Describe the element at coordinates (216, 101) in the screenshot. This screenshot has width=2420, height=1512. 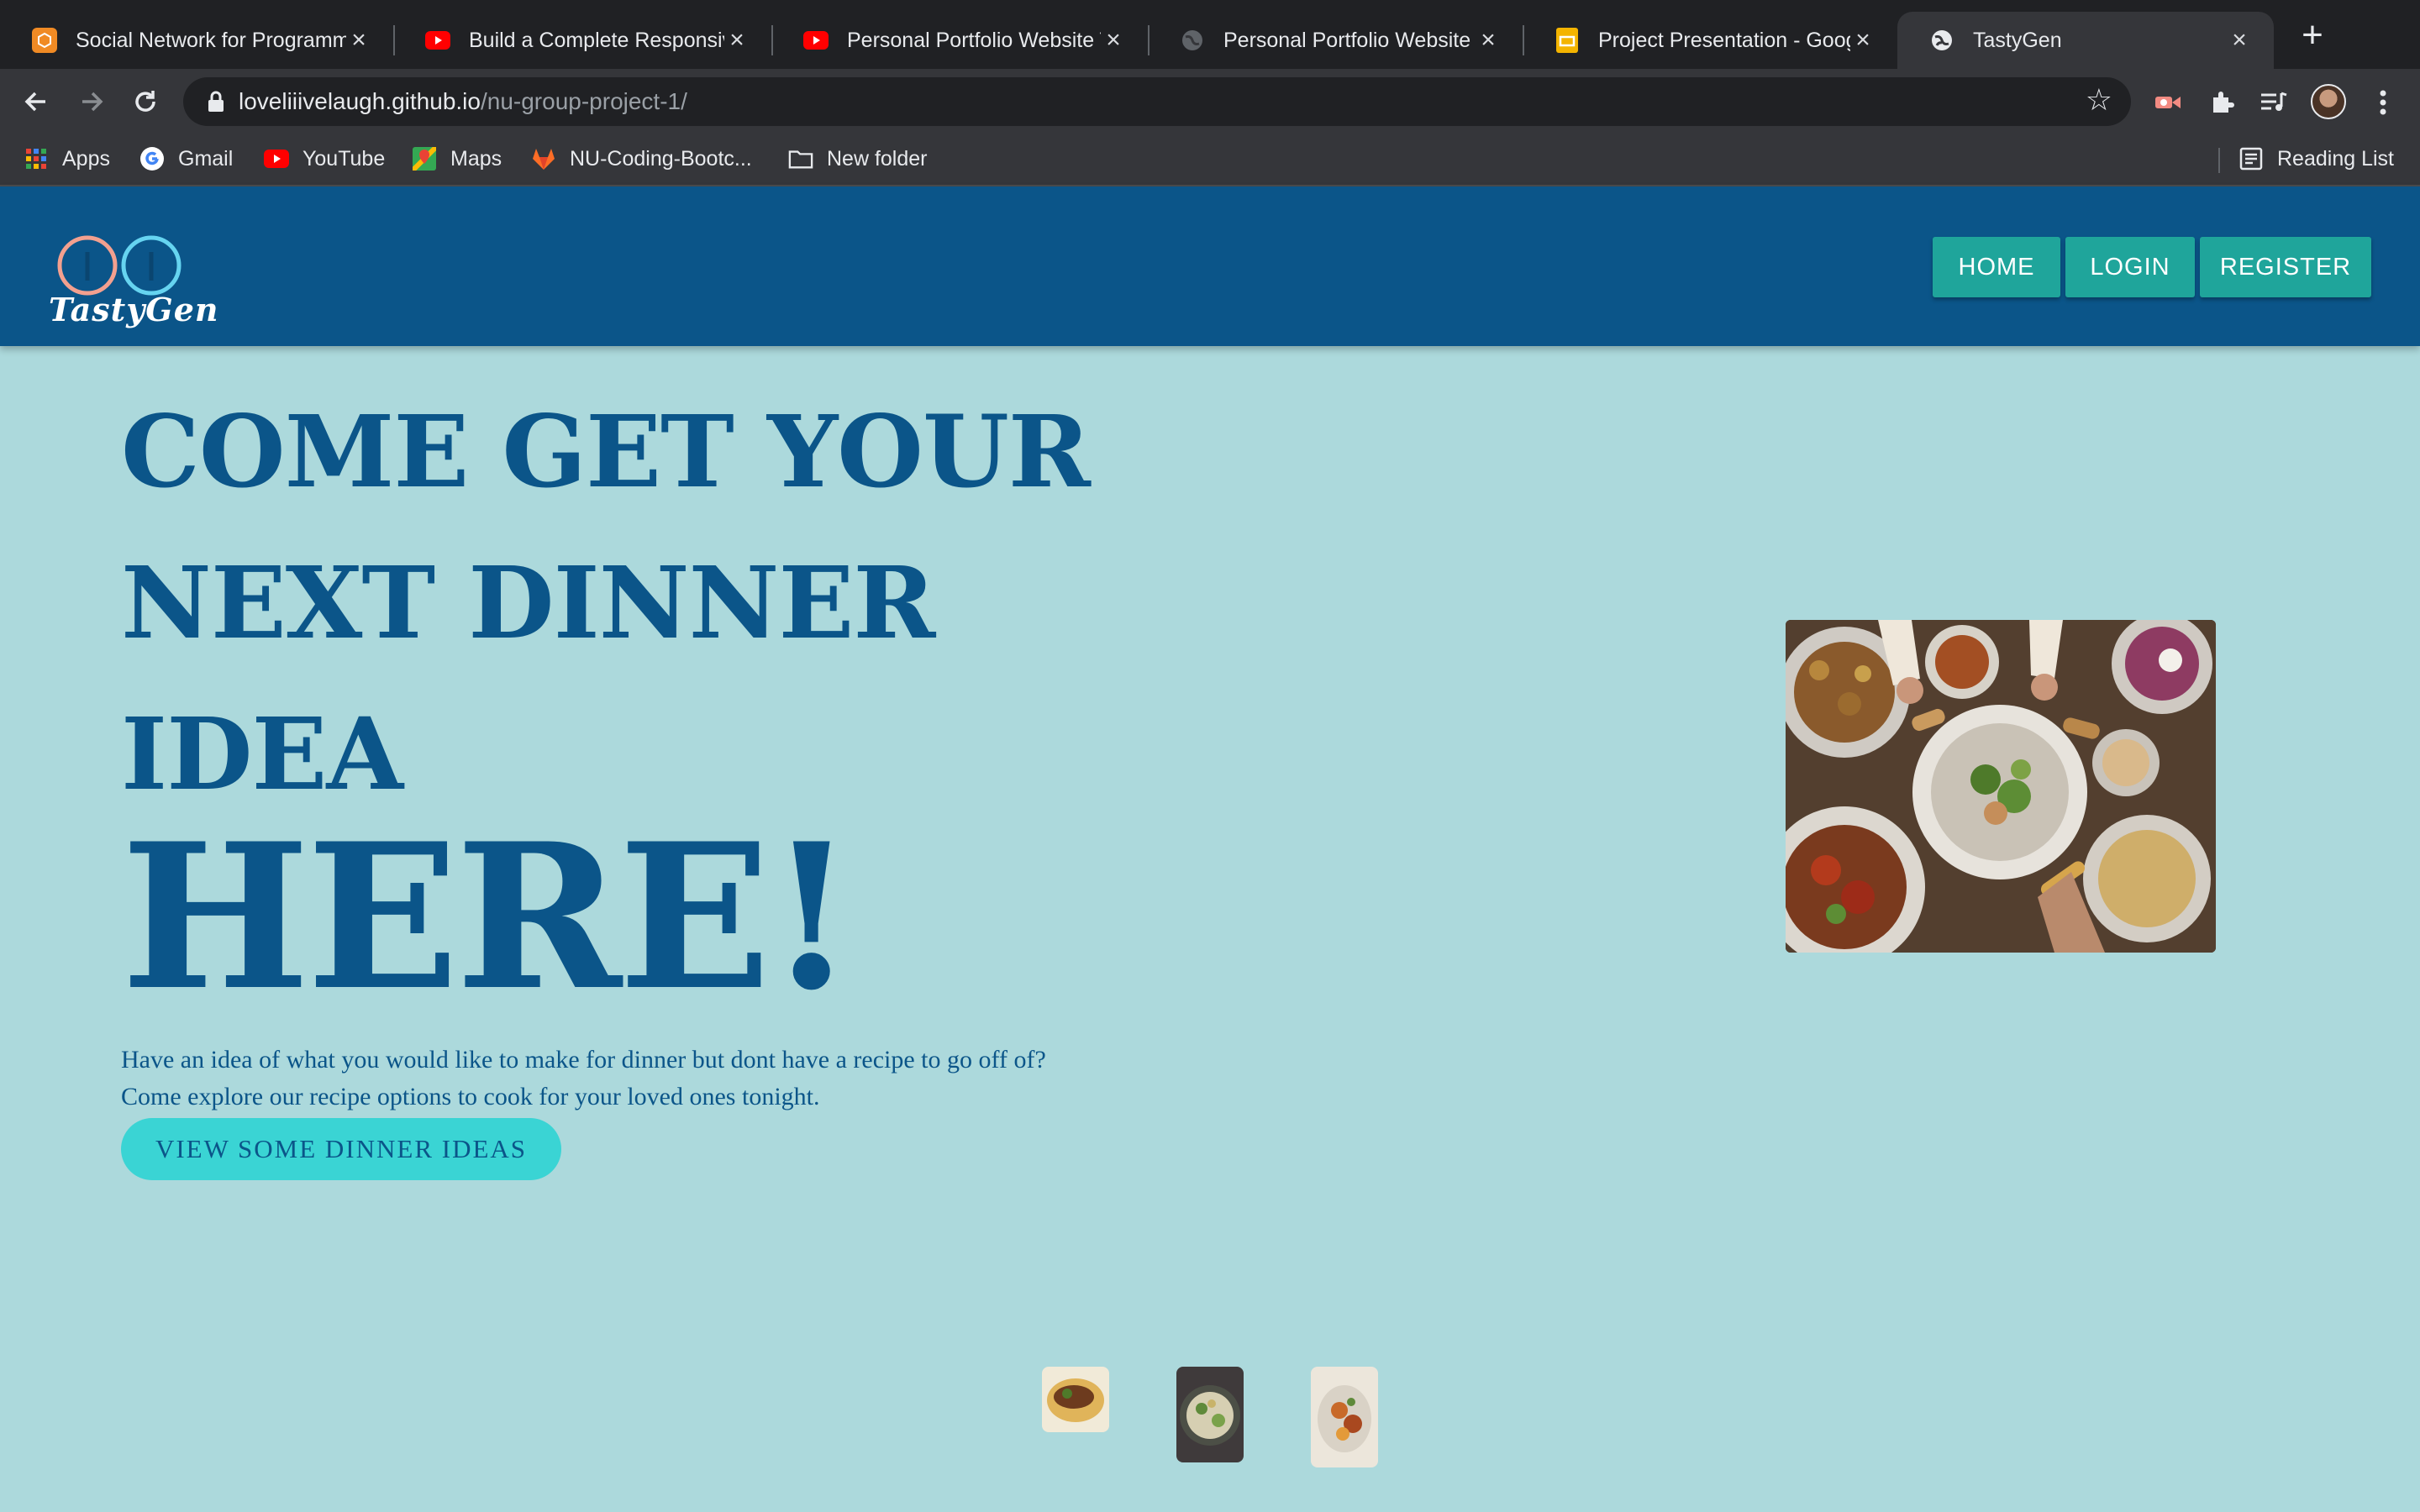
I see `lock-icon` at that location.